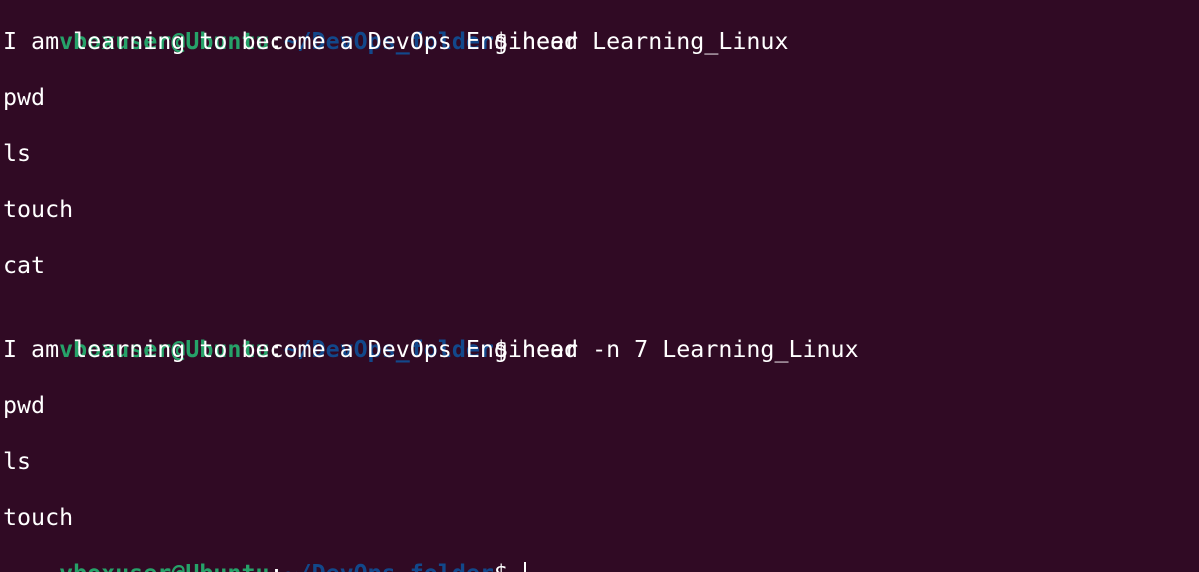 The width and height of the screenshot is (1199, 572). Describe the element at coordinates (277, 566) in the screenshot. I see `prompt-colon: :` at that location.